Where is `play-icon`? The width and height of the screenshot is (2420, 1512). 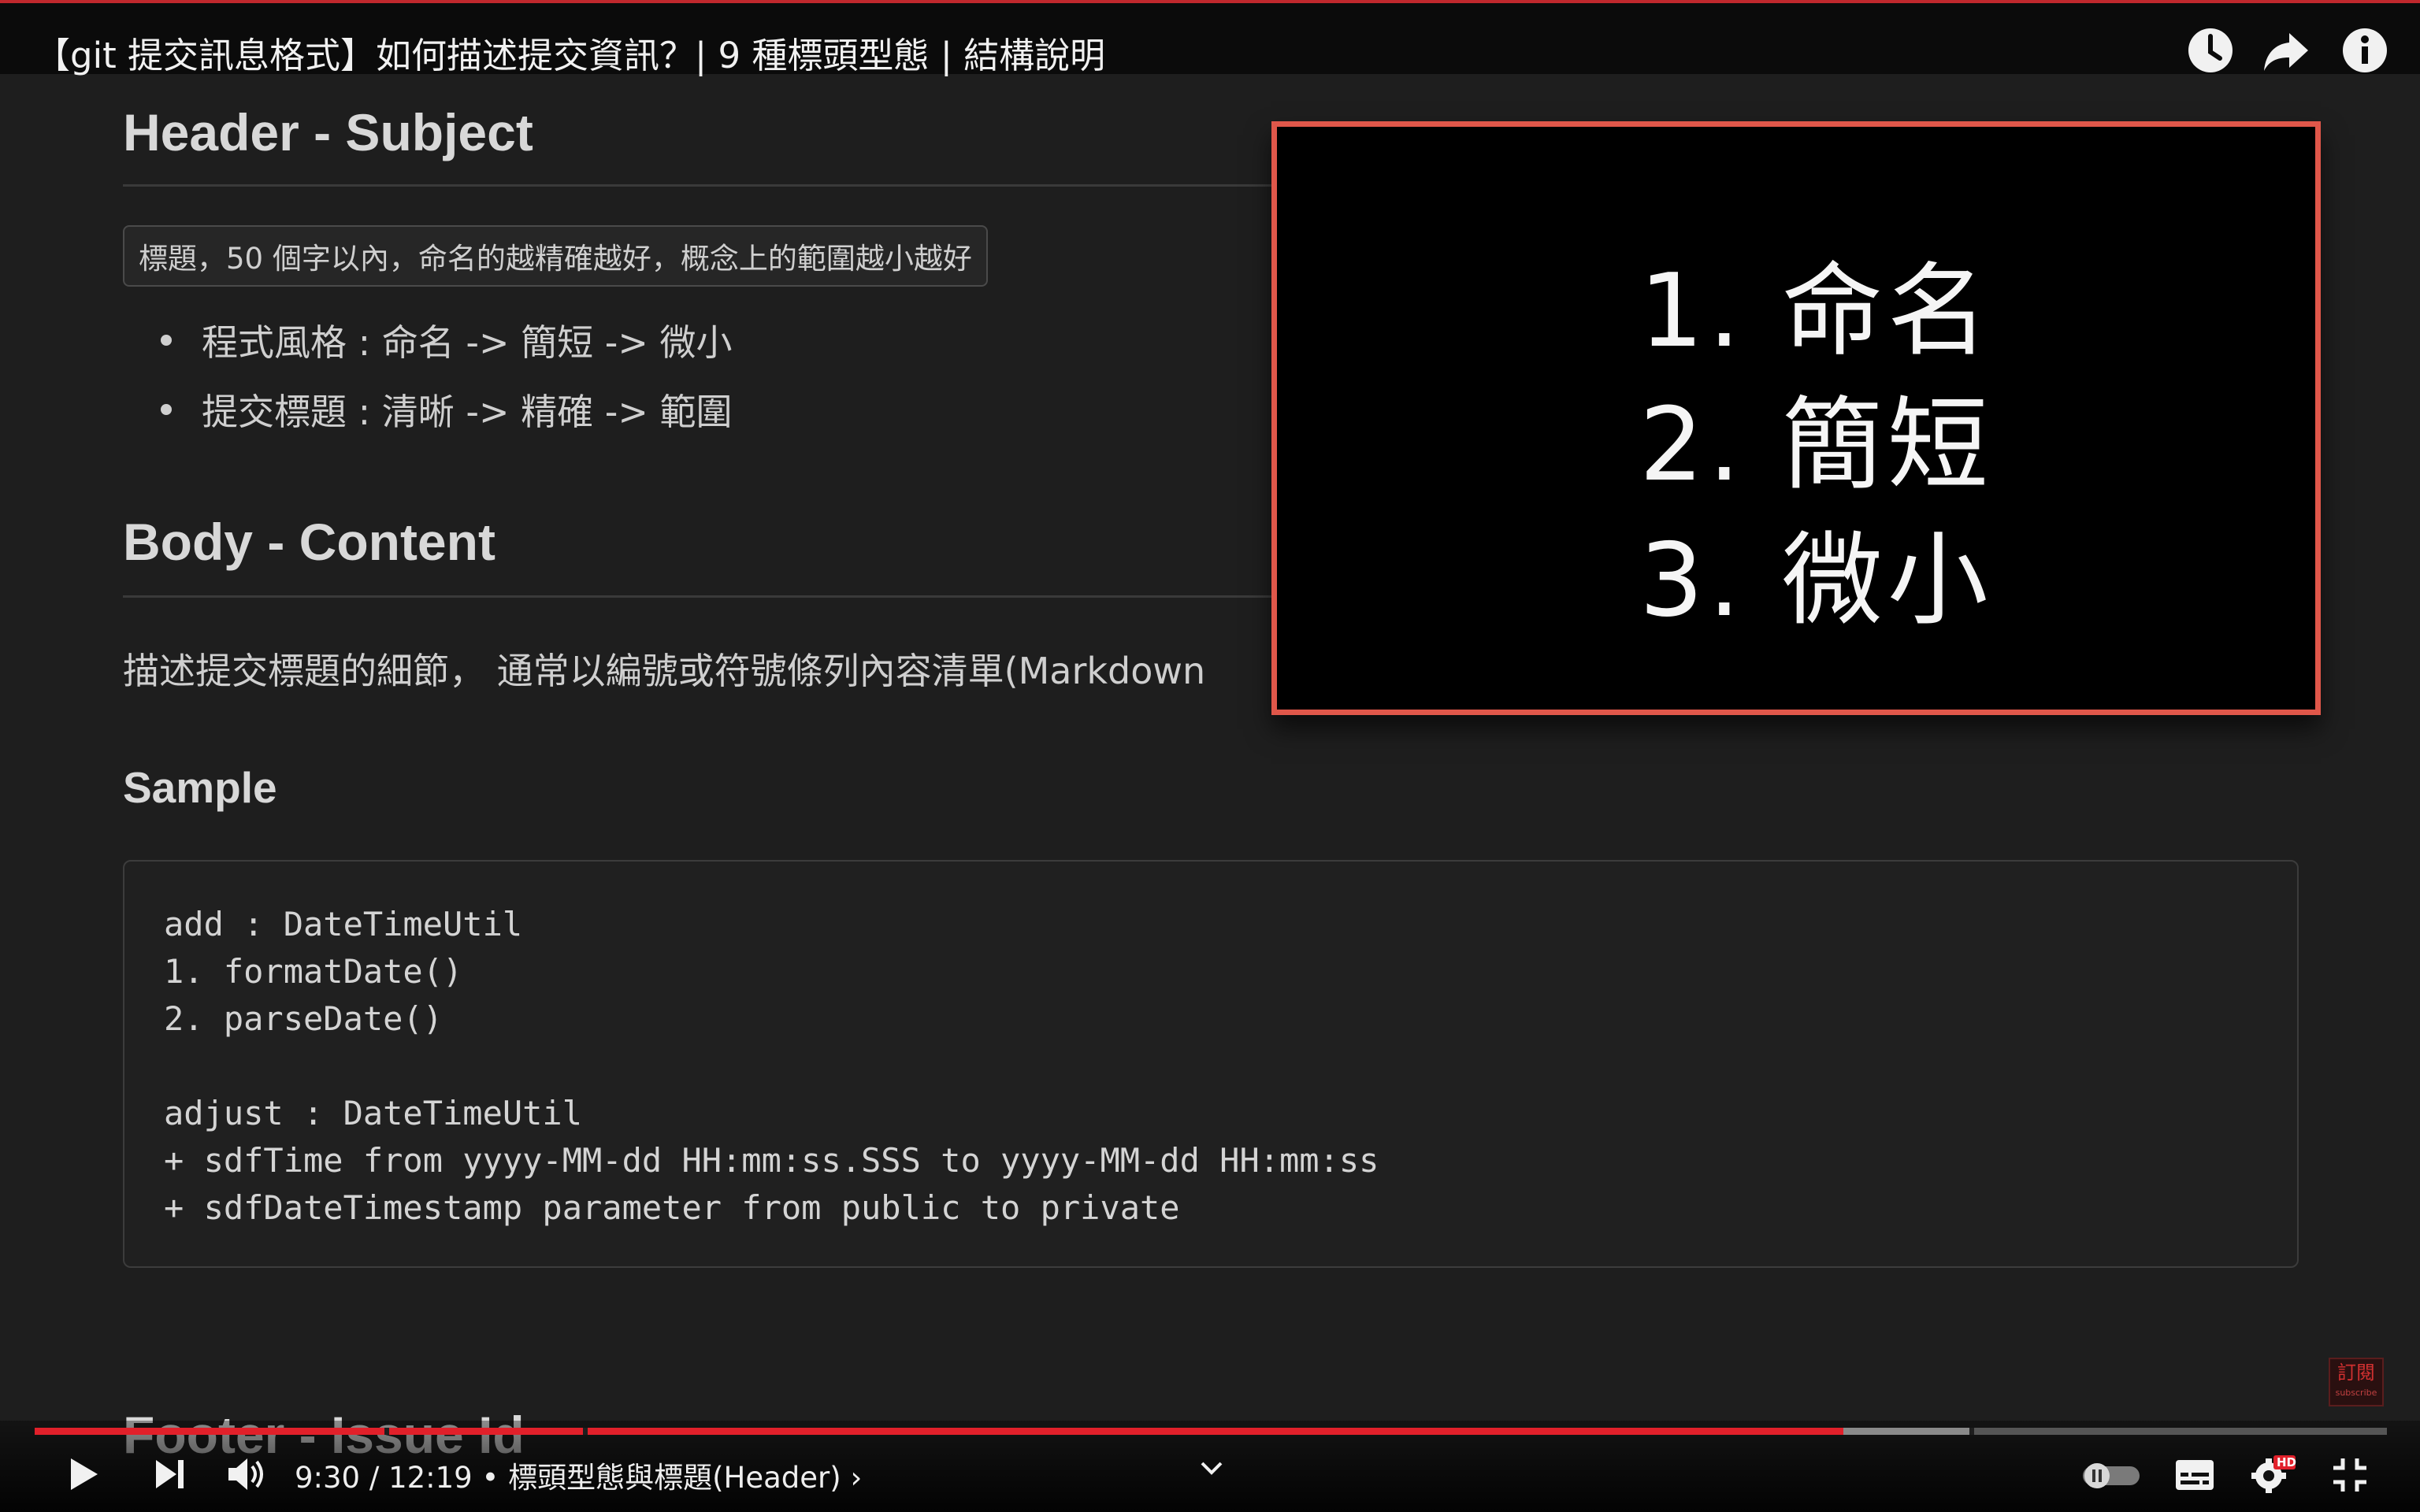 play-icon is located at coordinates (83, 1474).